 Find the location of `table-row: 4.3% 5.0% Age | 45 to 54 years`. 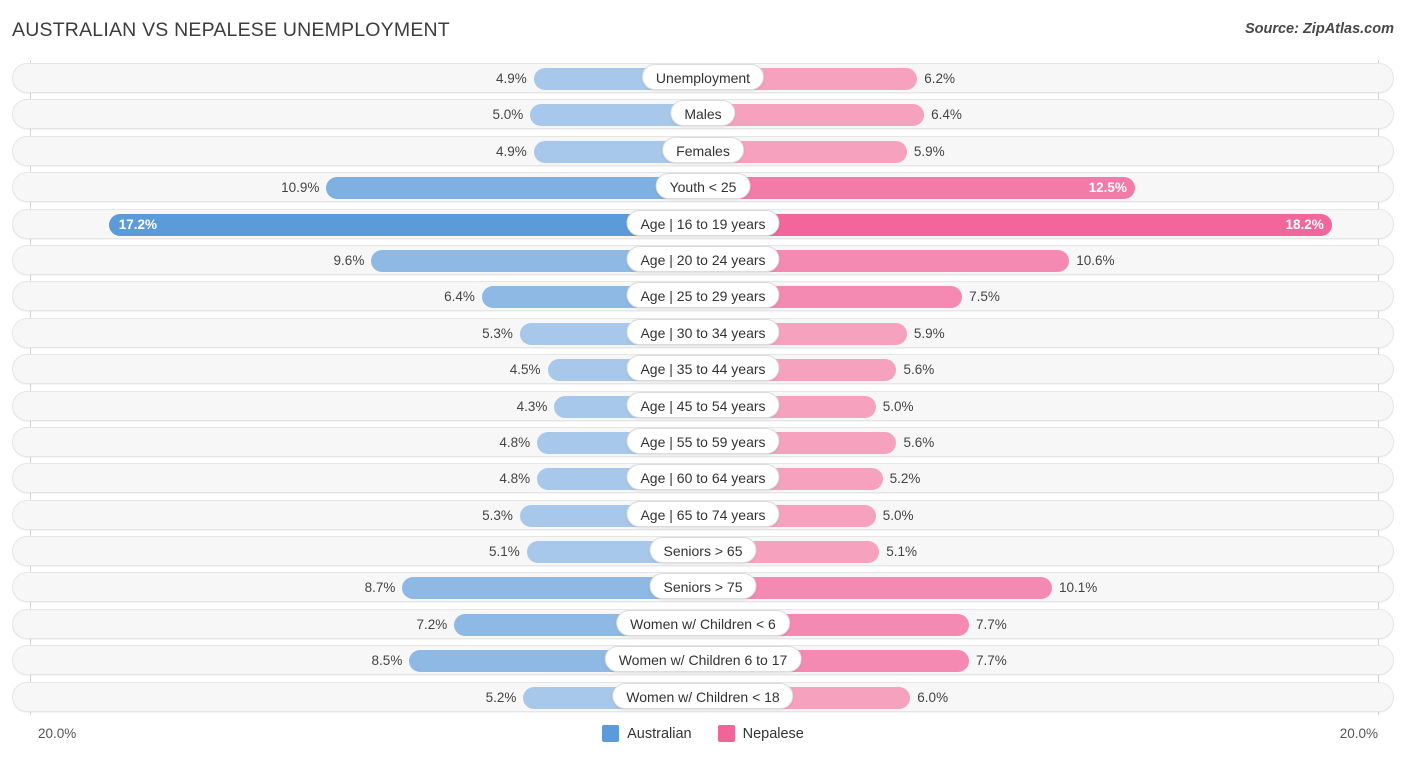

table-row: 4.3% 5.0% Age | 45 to 54 years is located at coordinates (703, 406).